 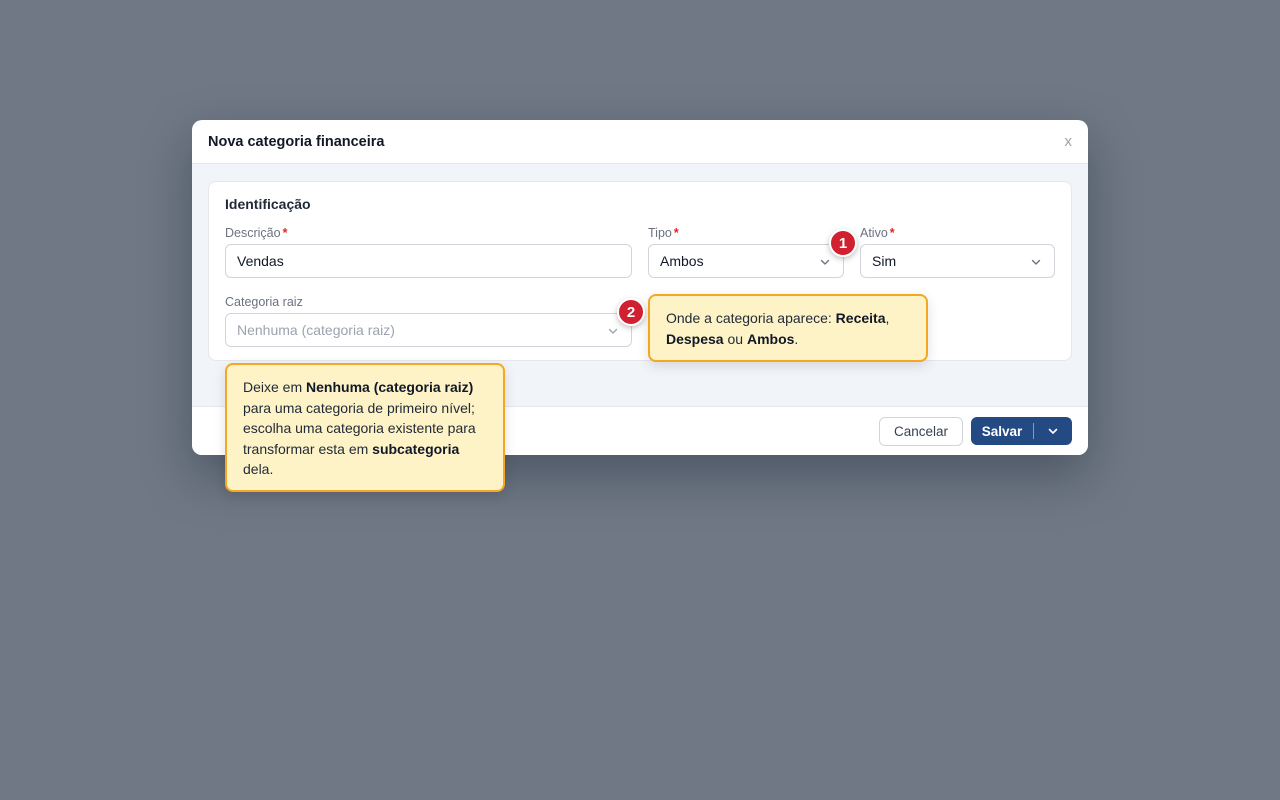 I want to click on descricao-value: Vendas, so click(x=260, y=261).